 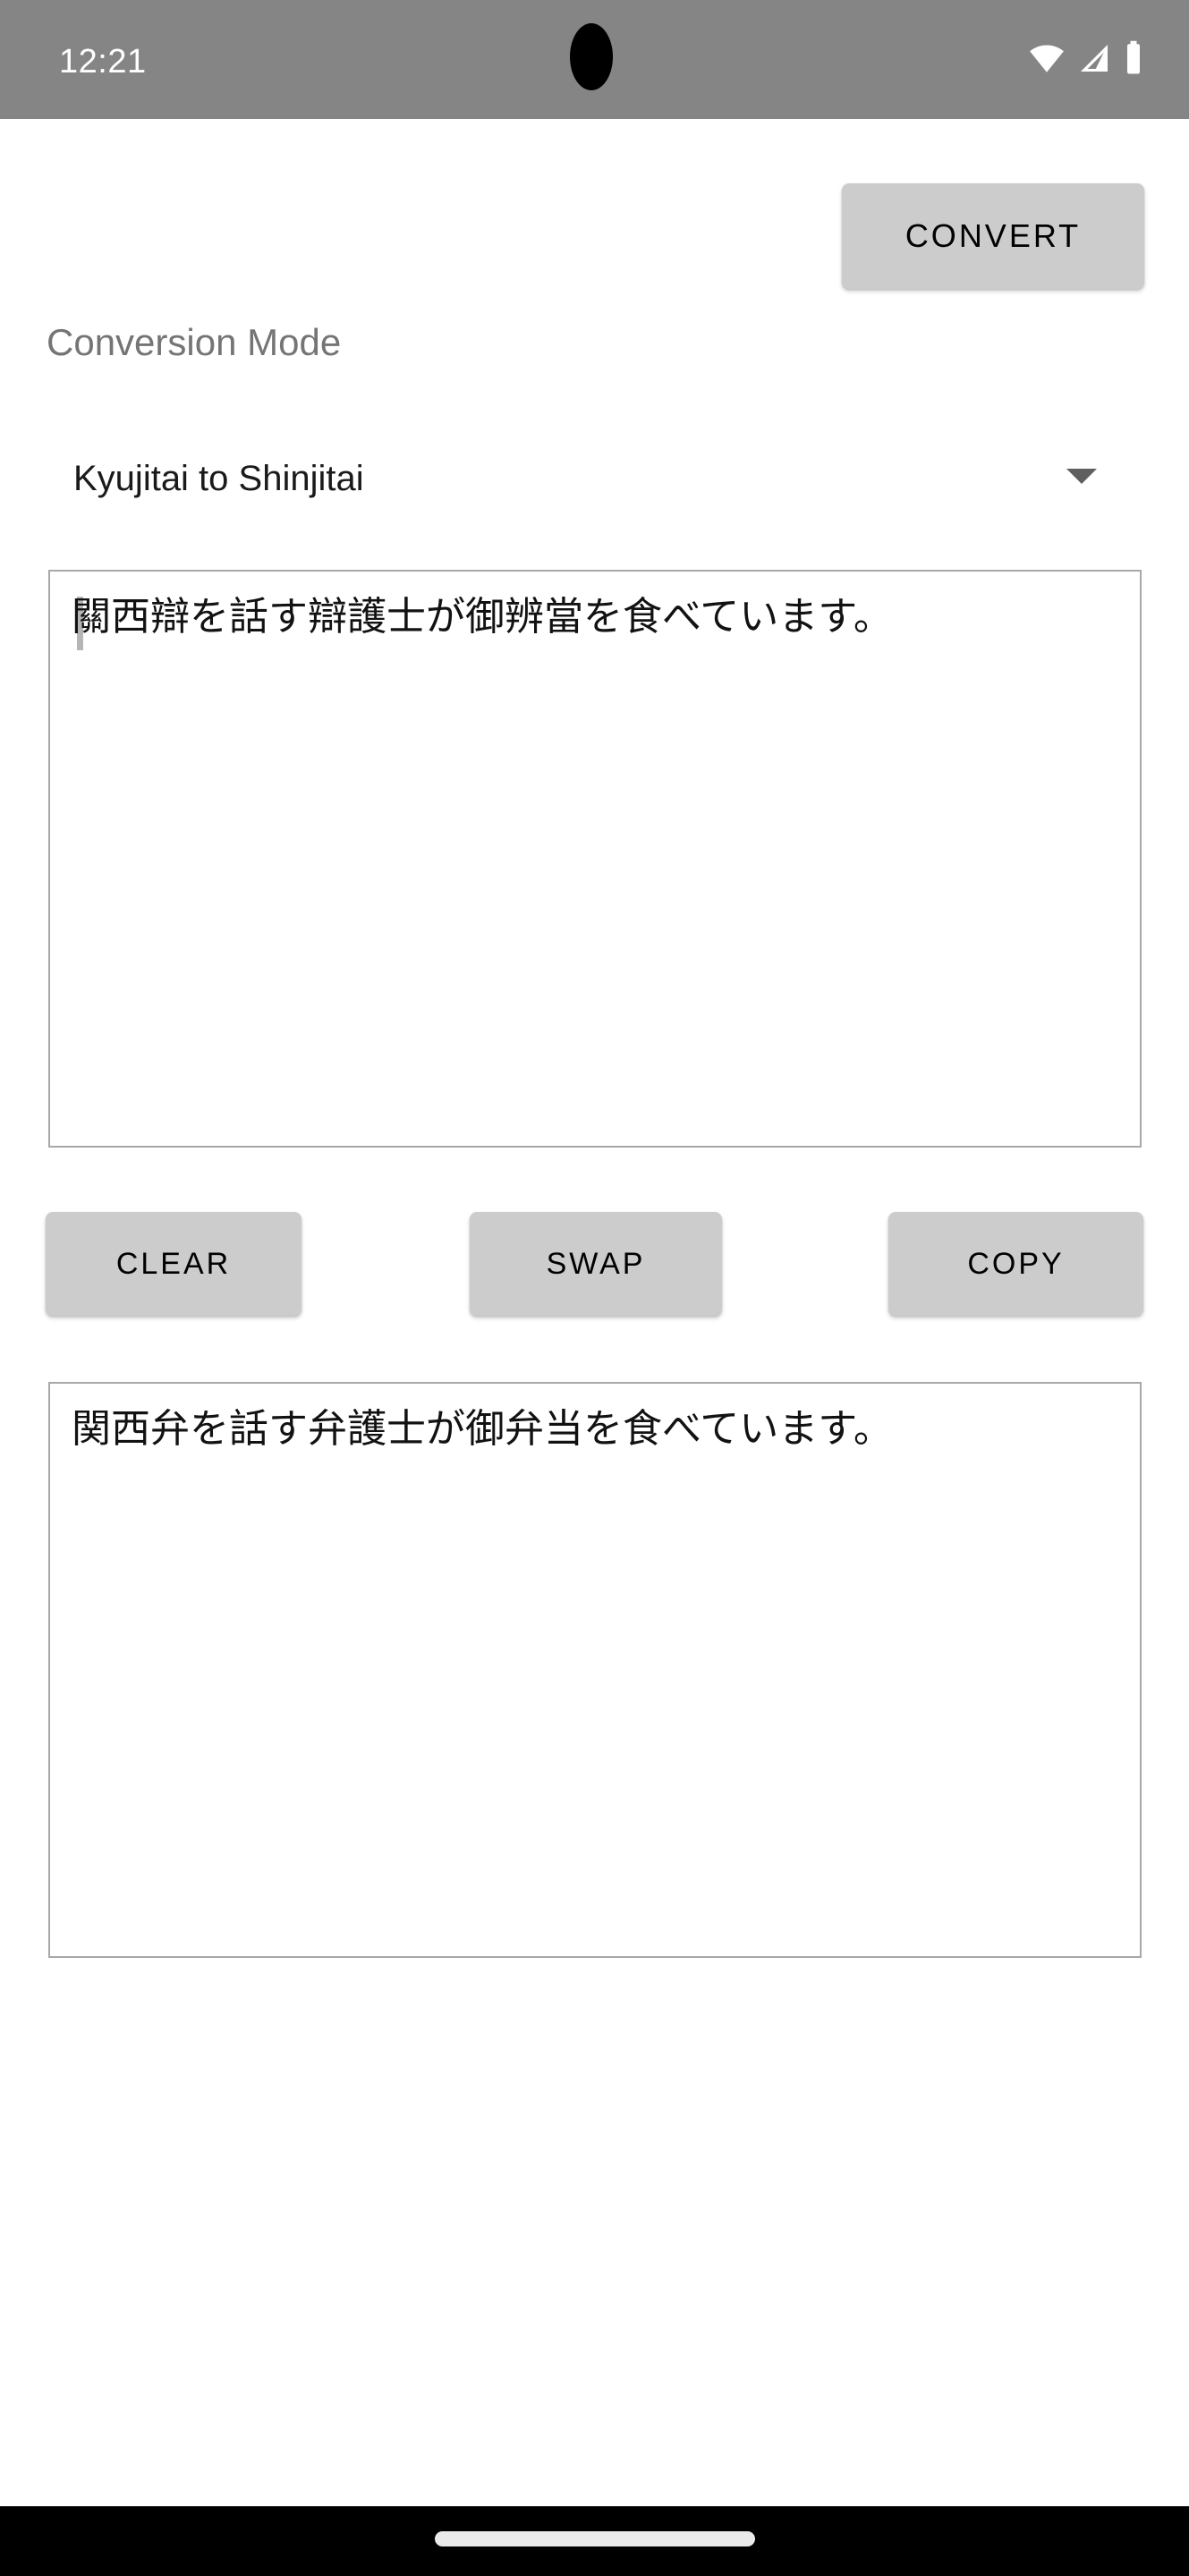 I want to click on input-textarea-value: 關西辯を話す辯護士が御辨當を食べています。, so click(x=483, y=617).